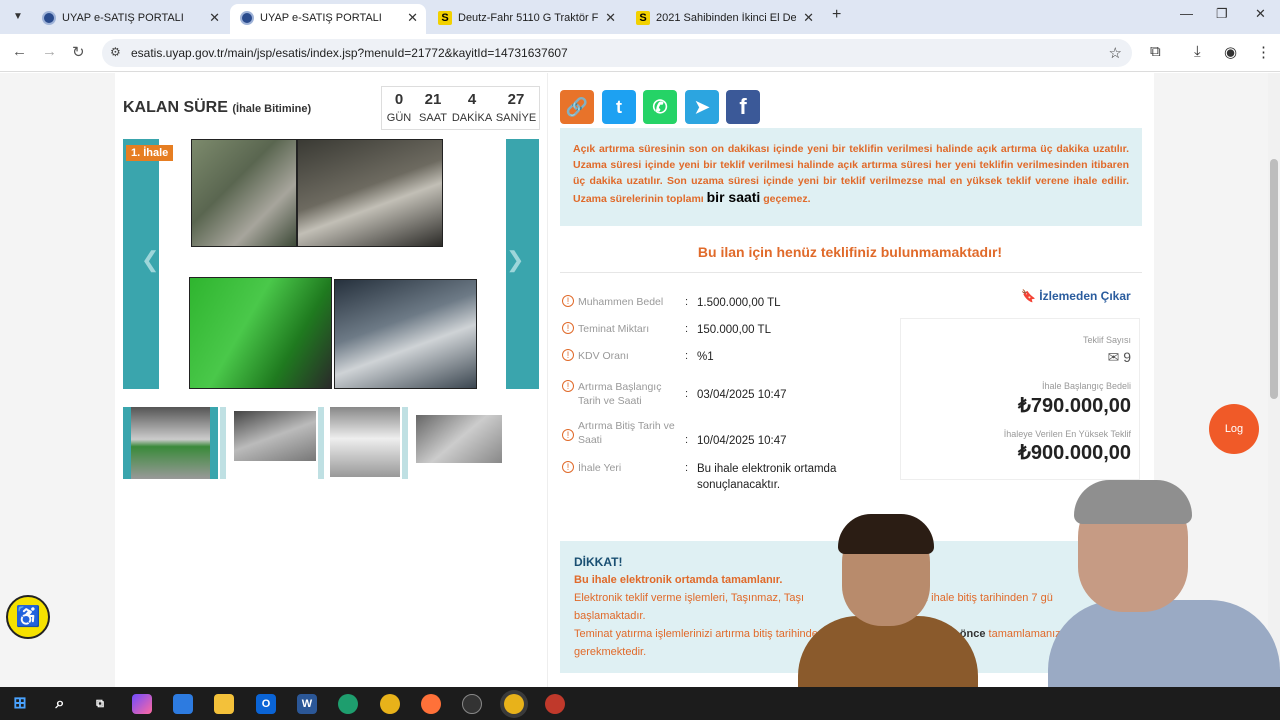  Describe the element at coordinates (660, 107) in the screenshot. I see `whatsapp-icon: ✆` at that location.